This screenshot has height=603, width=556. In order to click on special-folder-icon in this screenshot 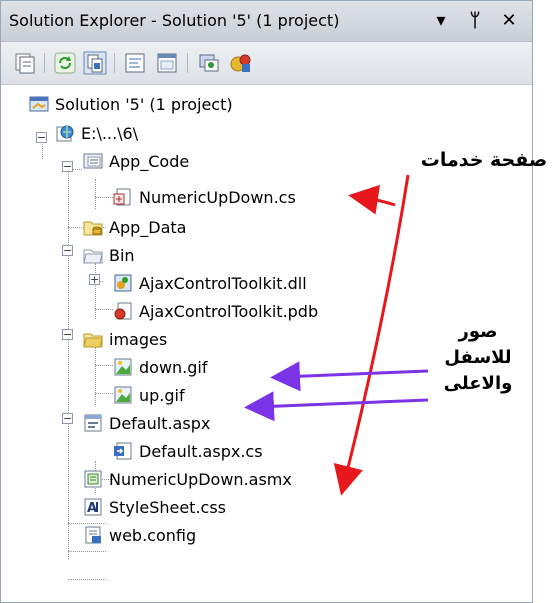, I will do `click(93, 161)`.